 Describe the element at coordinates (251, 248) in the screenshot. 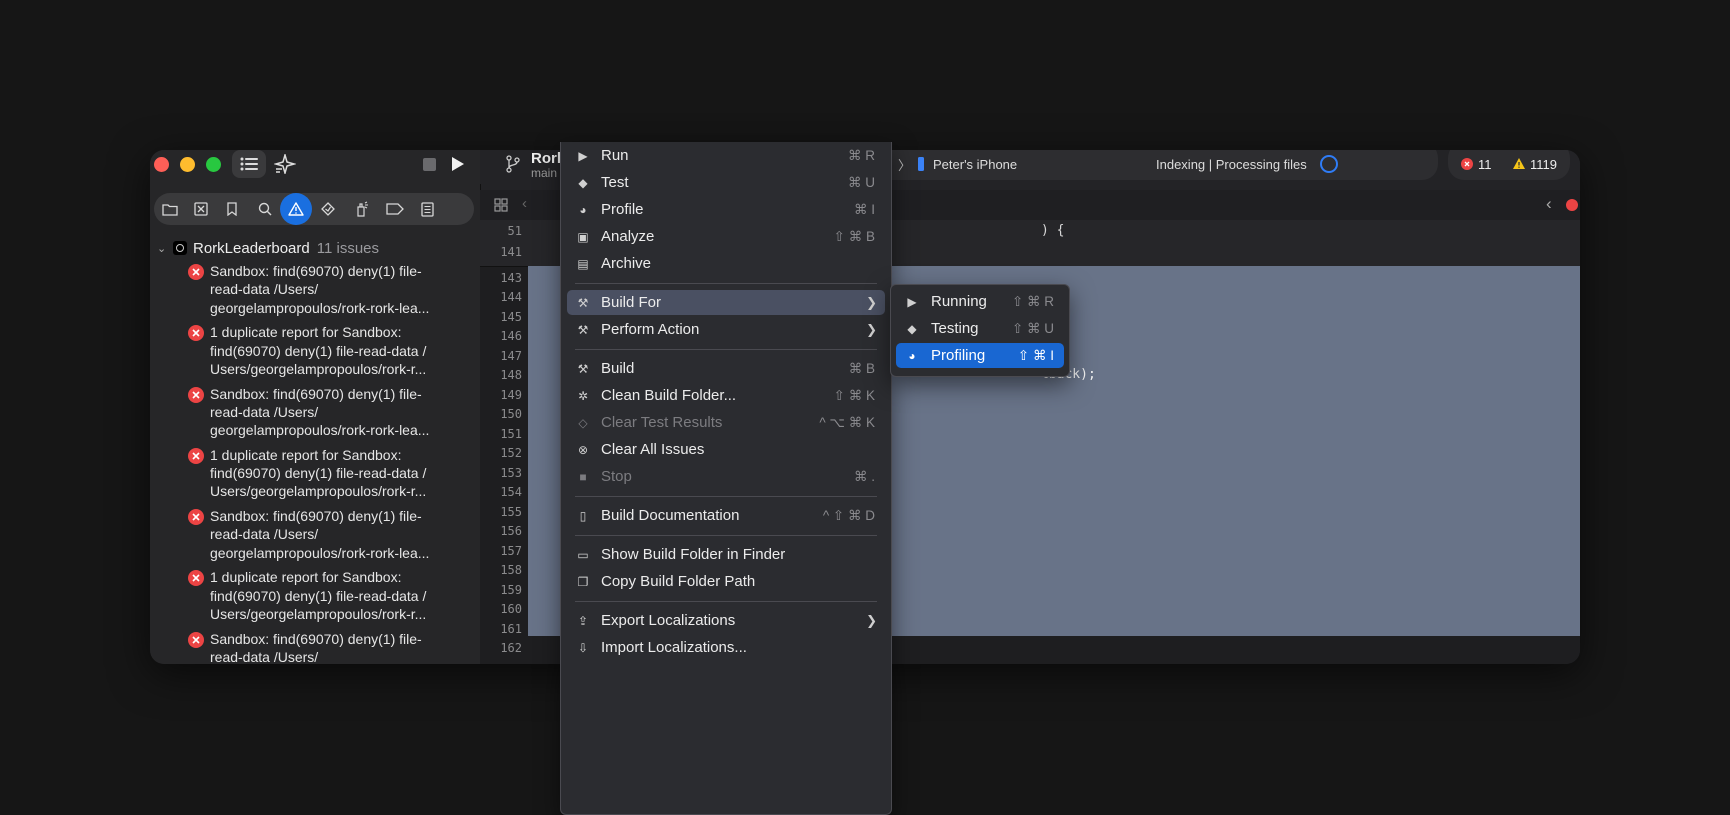

I see `project-name: RorkLeaderboard` at that location.